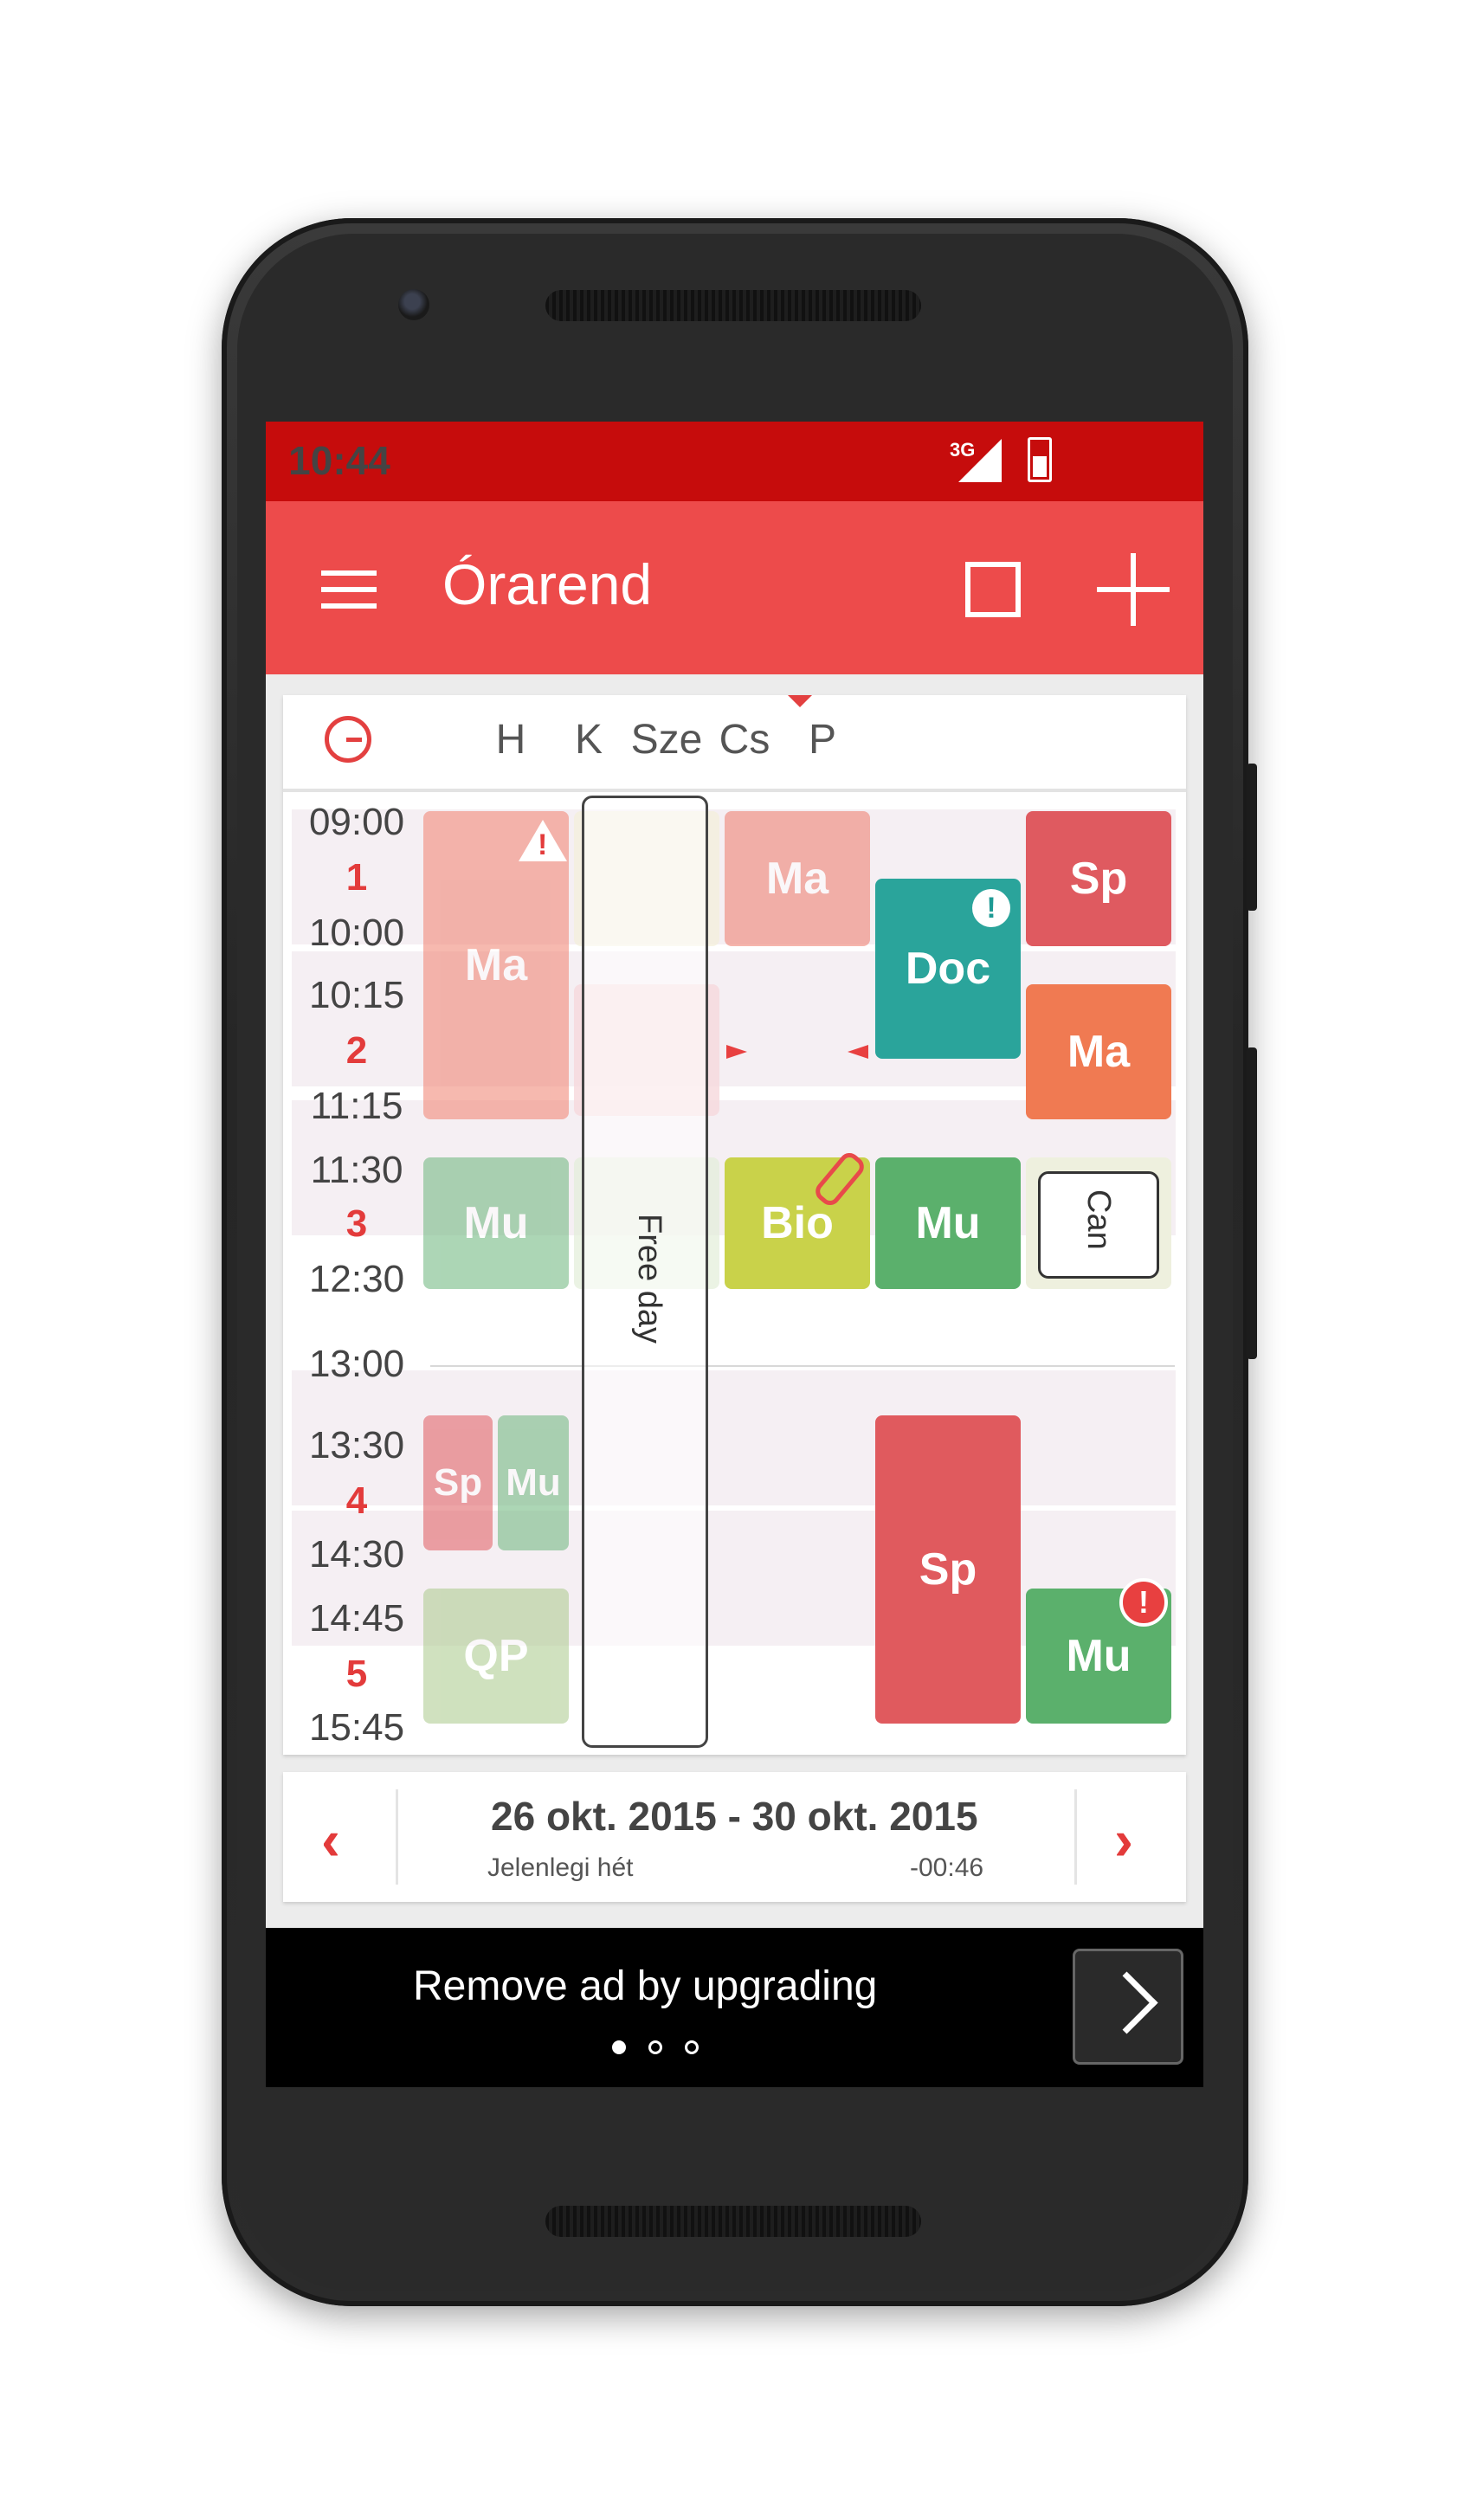 The width and height of the screenshot is (1470, 2520). Describe the element at coordinates (357, 877) in the screenshot. I see `period-number: 1` at that location.